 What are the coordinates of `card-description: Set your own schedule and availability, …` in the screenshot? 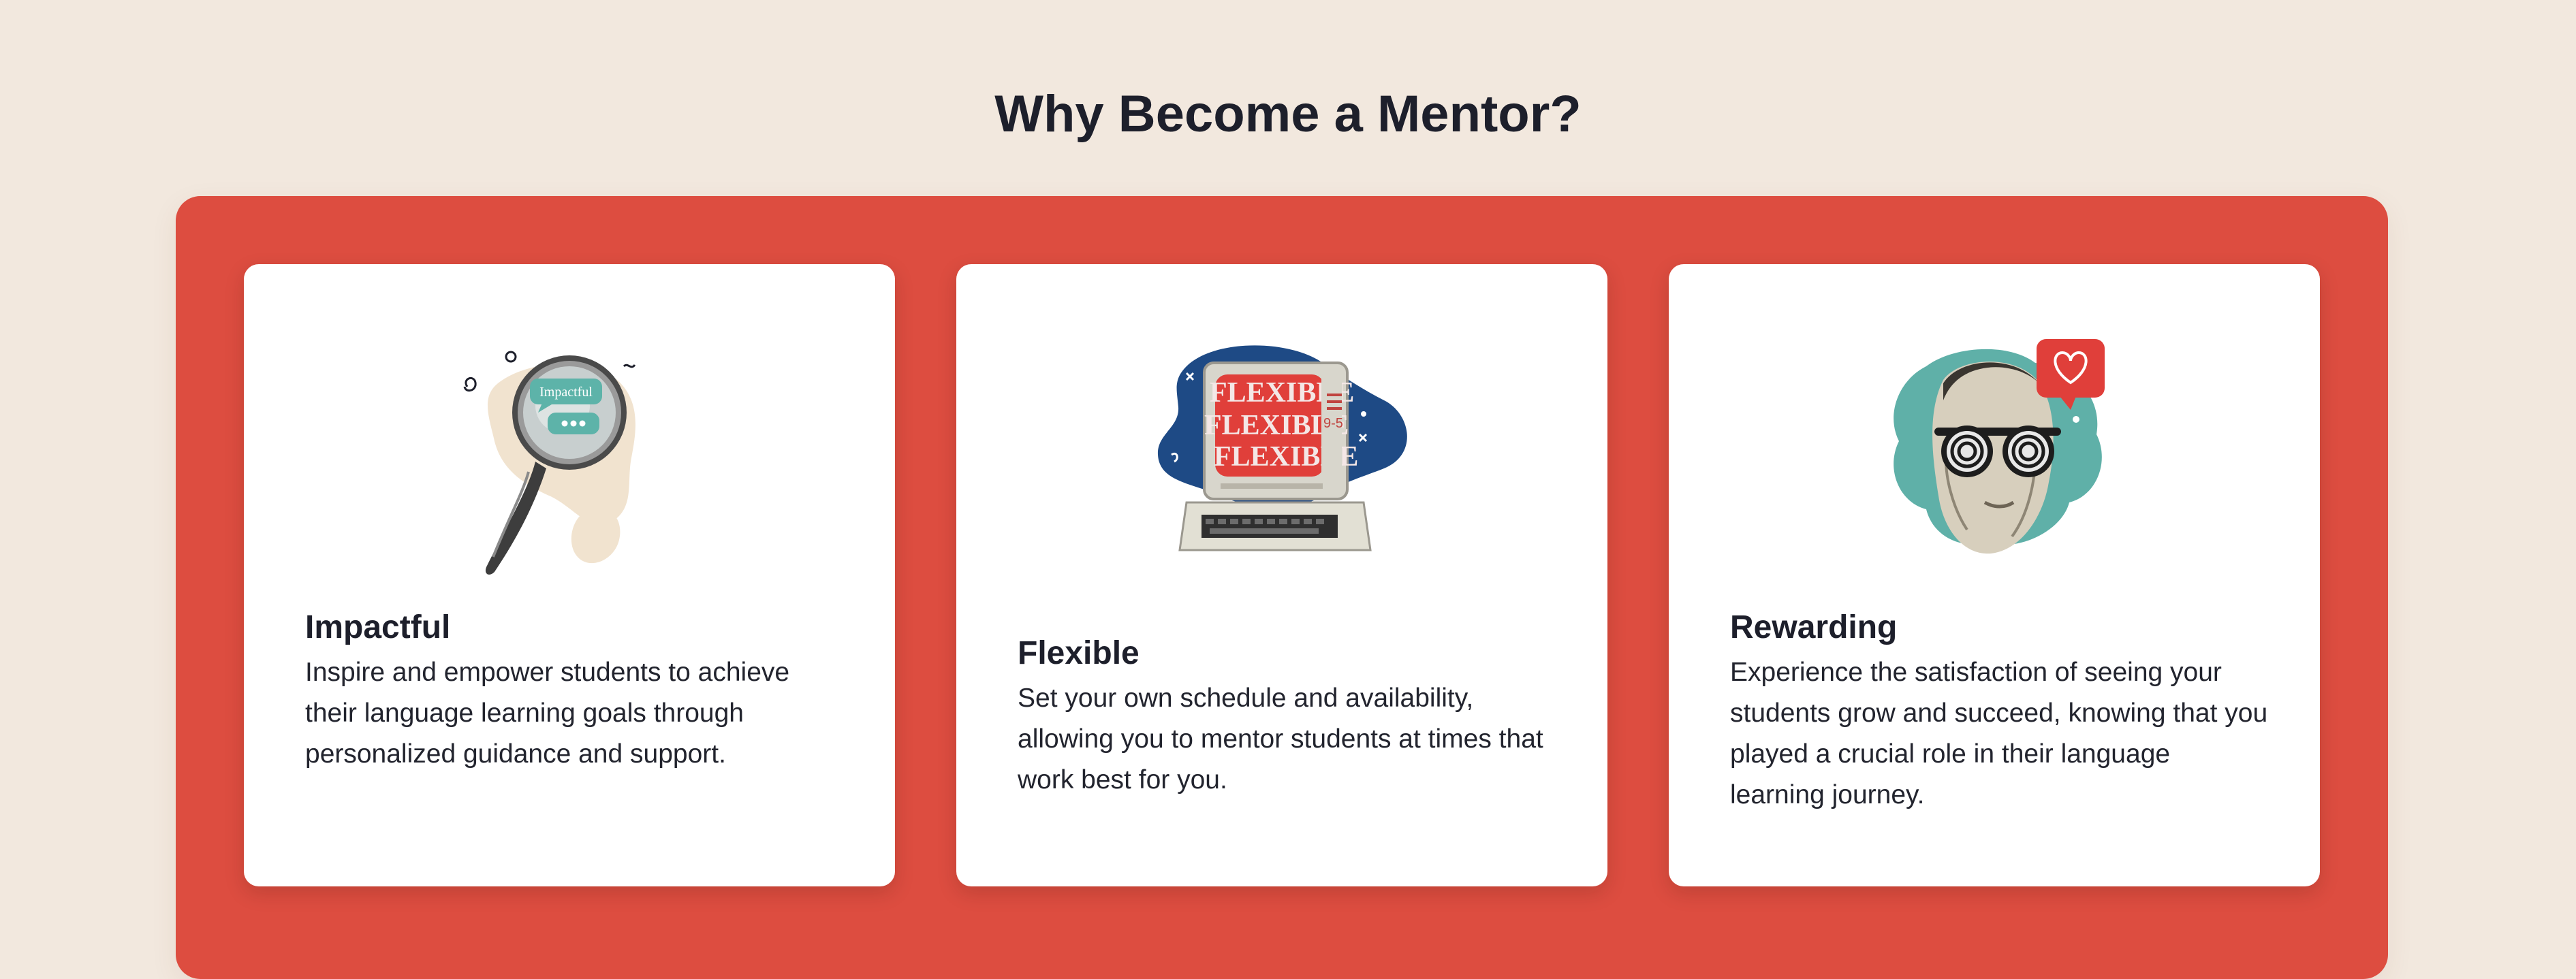 It's located at (1280, 739).